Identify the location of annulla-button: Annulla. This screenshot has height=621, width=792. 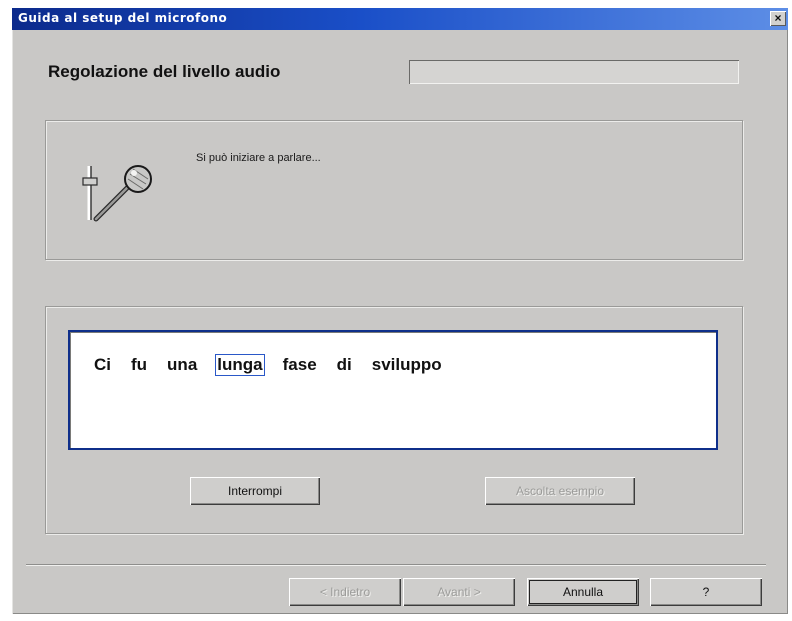
(583, 592).